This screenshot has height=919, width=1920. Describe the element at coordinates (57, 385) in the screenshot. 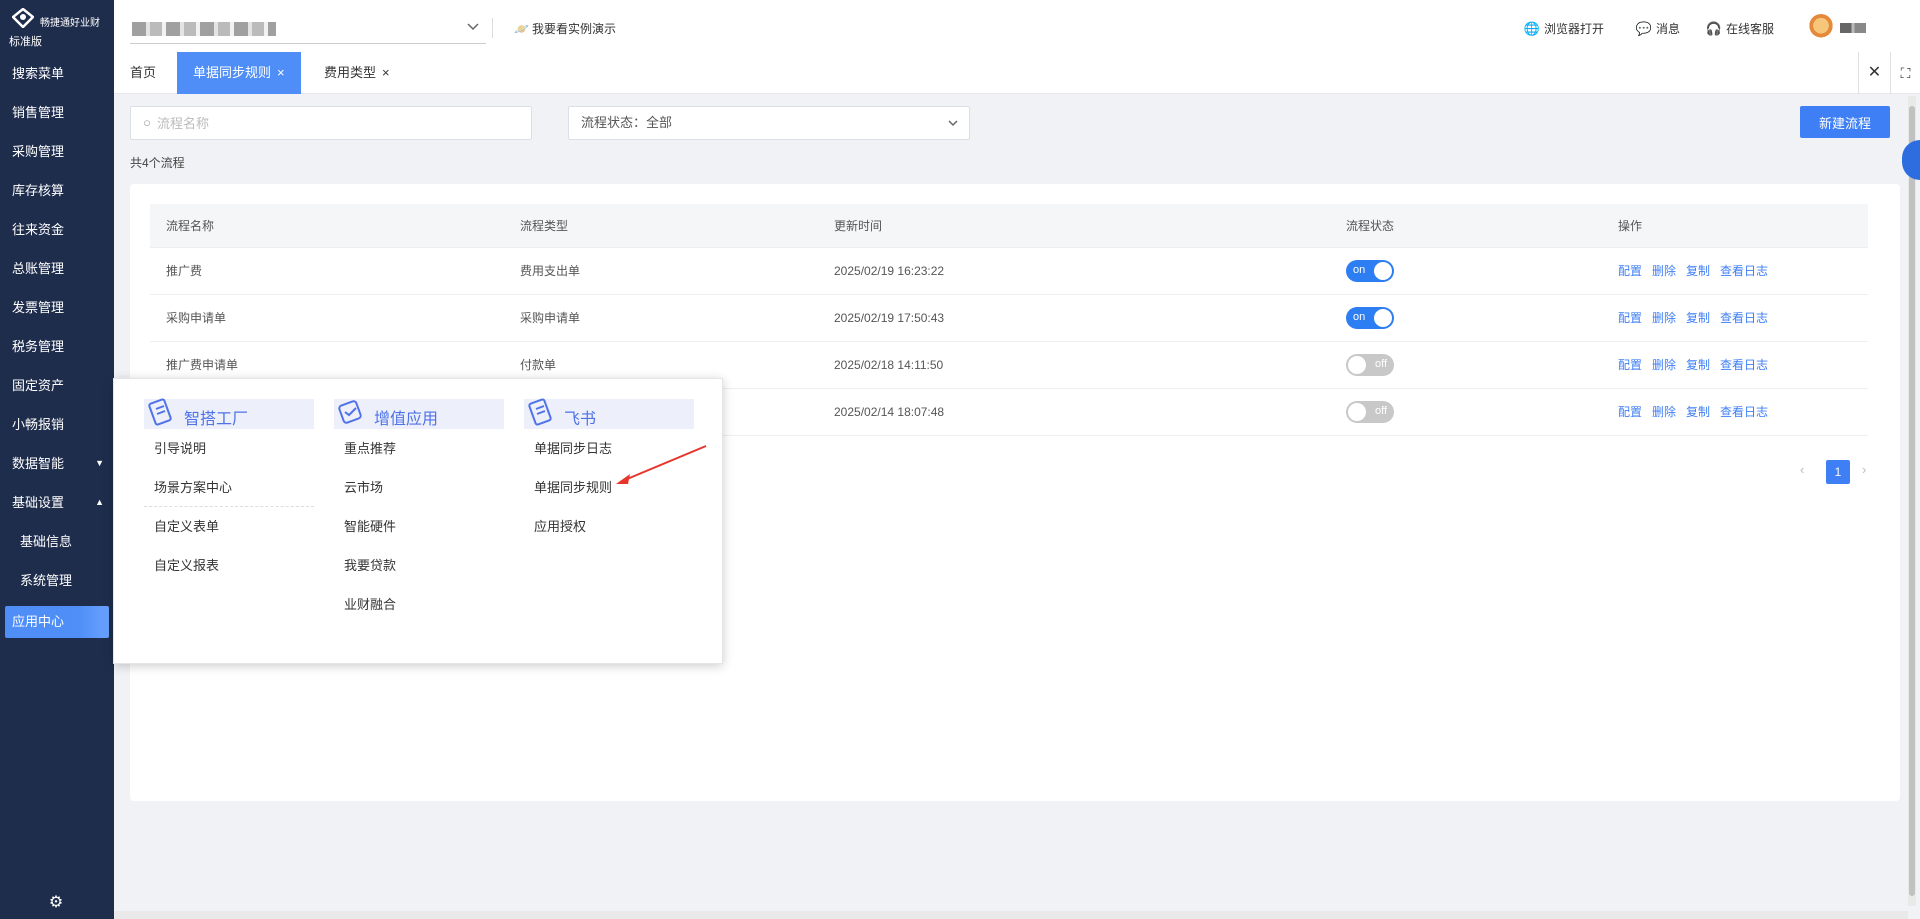

I see `sidebar-item-fixed-assets: 固定资产` at that location.